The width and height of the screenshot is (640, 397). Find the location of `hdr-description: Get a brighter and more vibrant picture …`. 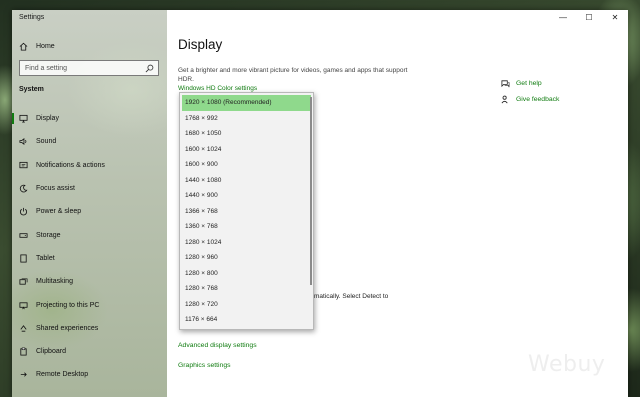

hdr-description: Get a brighter and more vibrant picture … is located at coordinates (293, 75).